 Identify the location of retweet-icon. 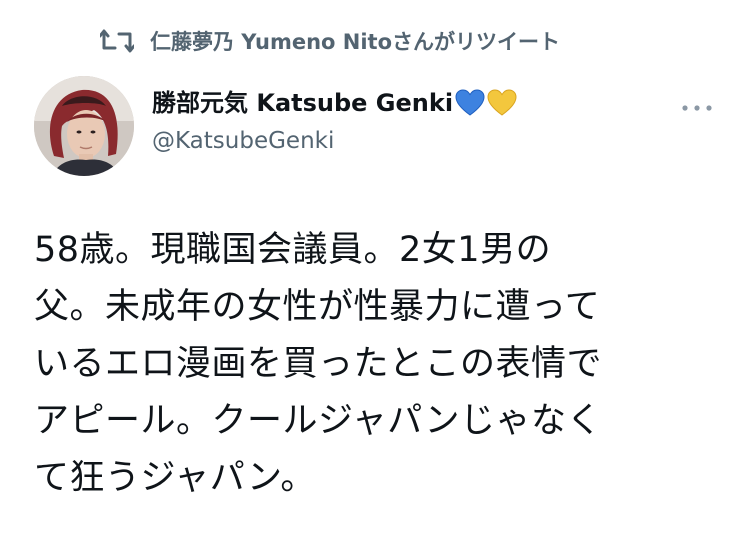
(117, 41).